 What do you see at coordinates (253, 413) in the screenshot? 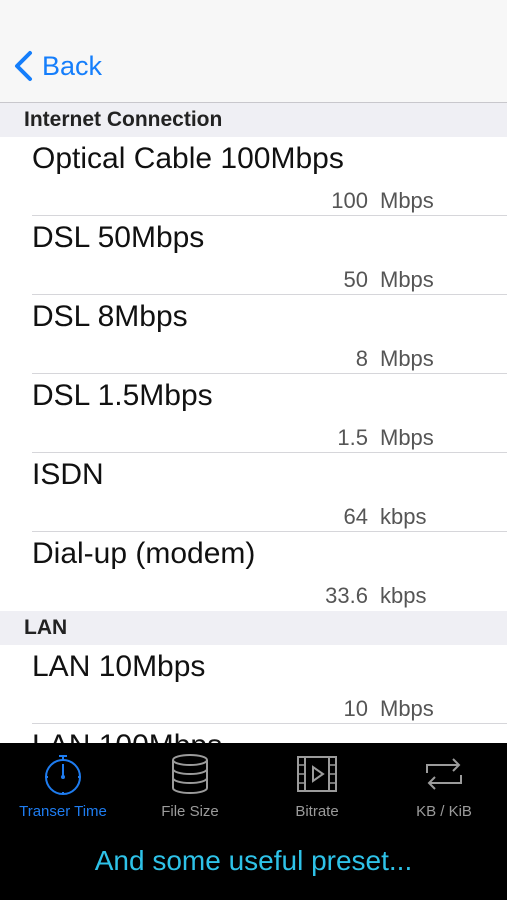
I see `list-item: DSL 1.5Mbps 1.5 Mbps` at bounding box center [253, 413].